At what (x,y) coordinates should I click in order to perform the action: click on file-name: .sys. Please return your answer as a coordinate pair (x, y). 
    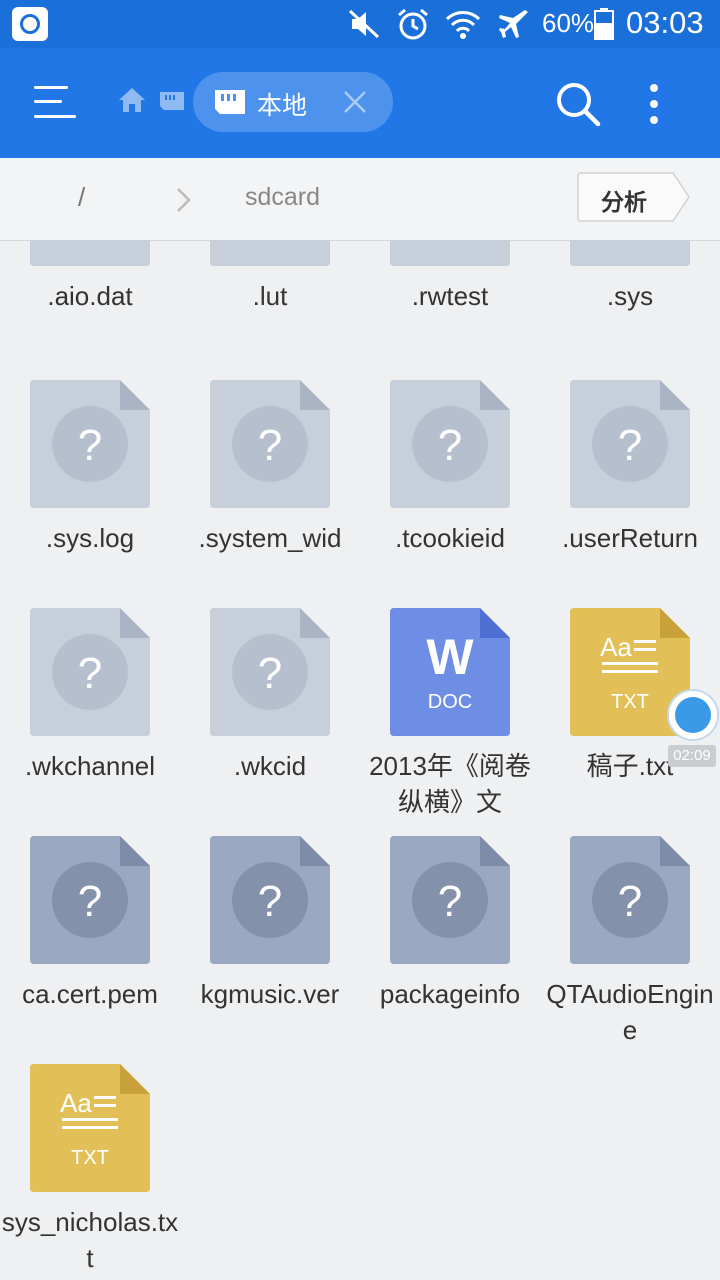
    Looking at the image, I should click on (630, 296).